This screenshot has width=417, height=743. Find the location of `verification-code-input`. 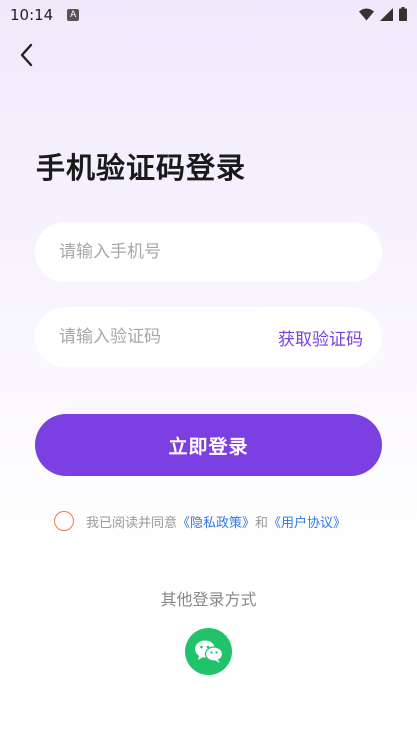

verification-code-input is located at coordinates (168, 337).